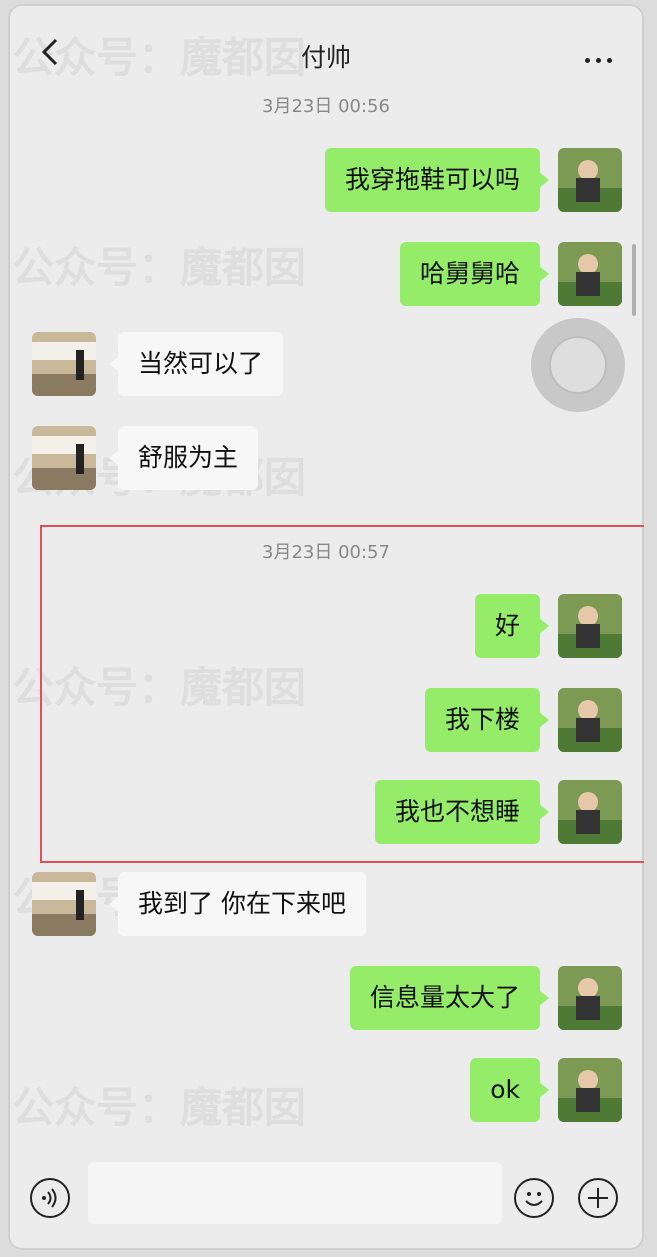 This screenshot has height=1257, width=657. I want to click on message-row-sent: 哈舅舅哈, so click(326, 274).